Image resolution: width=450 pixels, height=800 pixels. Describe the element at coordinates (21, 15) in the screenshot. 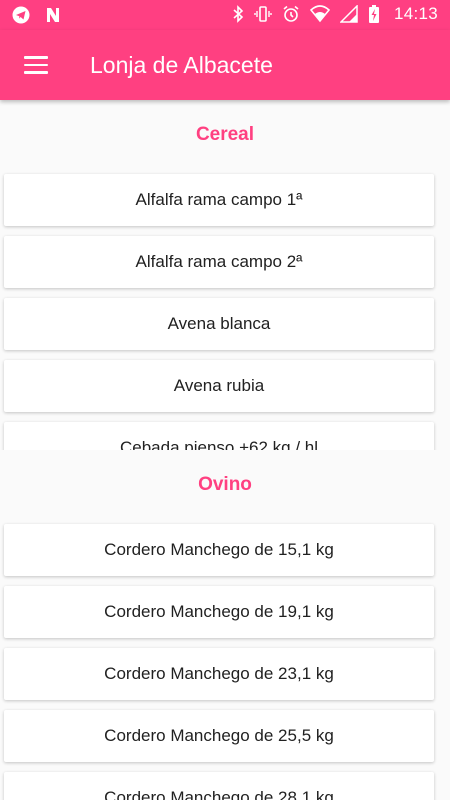

I see `telegram-icon` at that location.